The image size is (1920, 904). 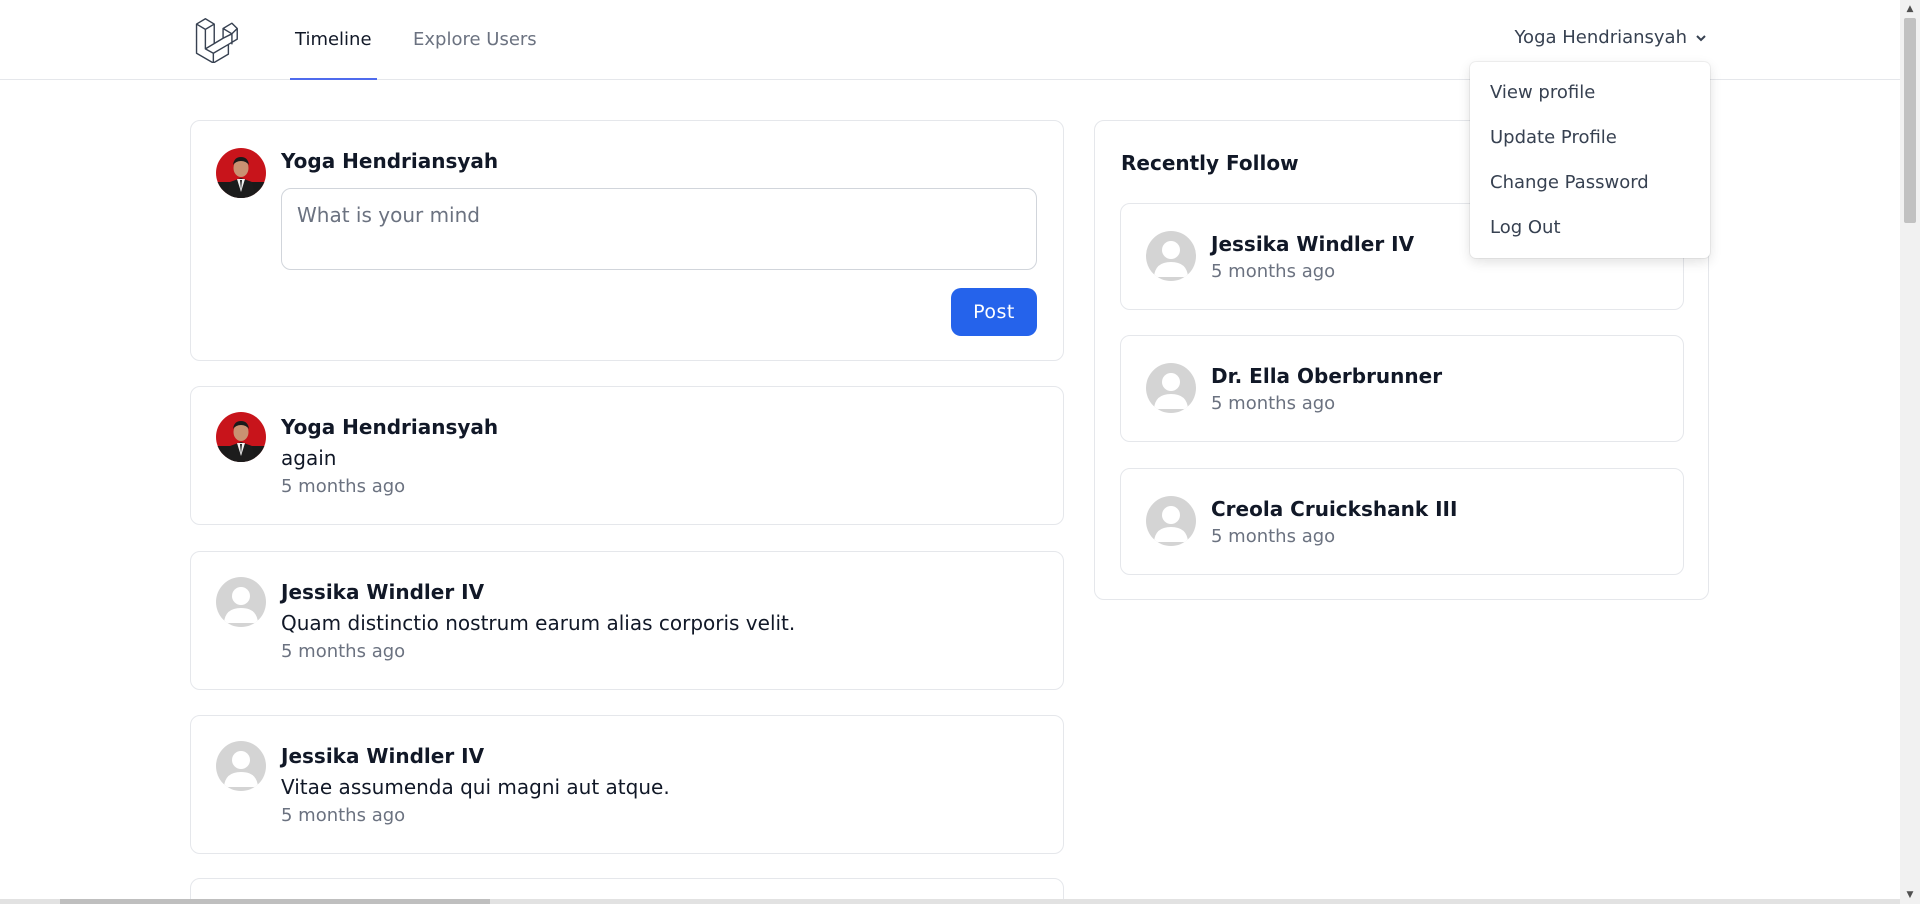 I want to click on composer-user-name: Yoga Hendriansyah, so click(x=390, y=161).